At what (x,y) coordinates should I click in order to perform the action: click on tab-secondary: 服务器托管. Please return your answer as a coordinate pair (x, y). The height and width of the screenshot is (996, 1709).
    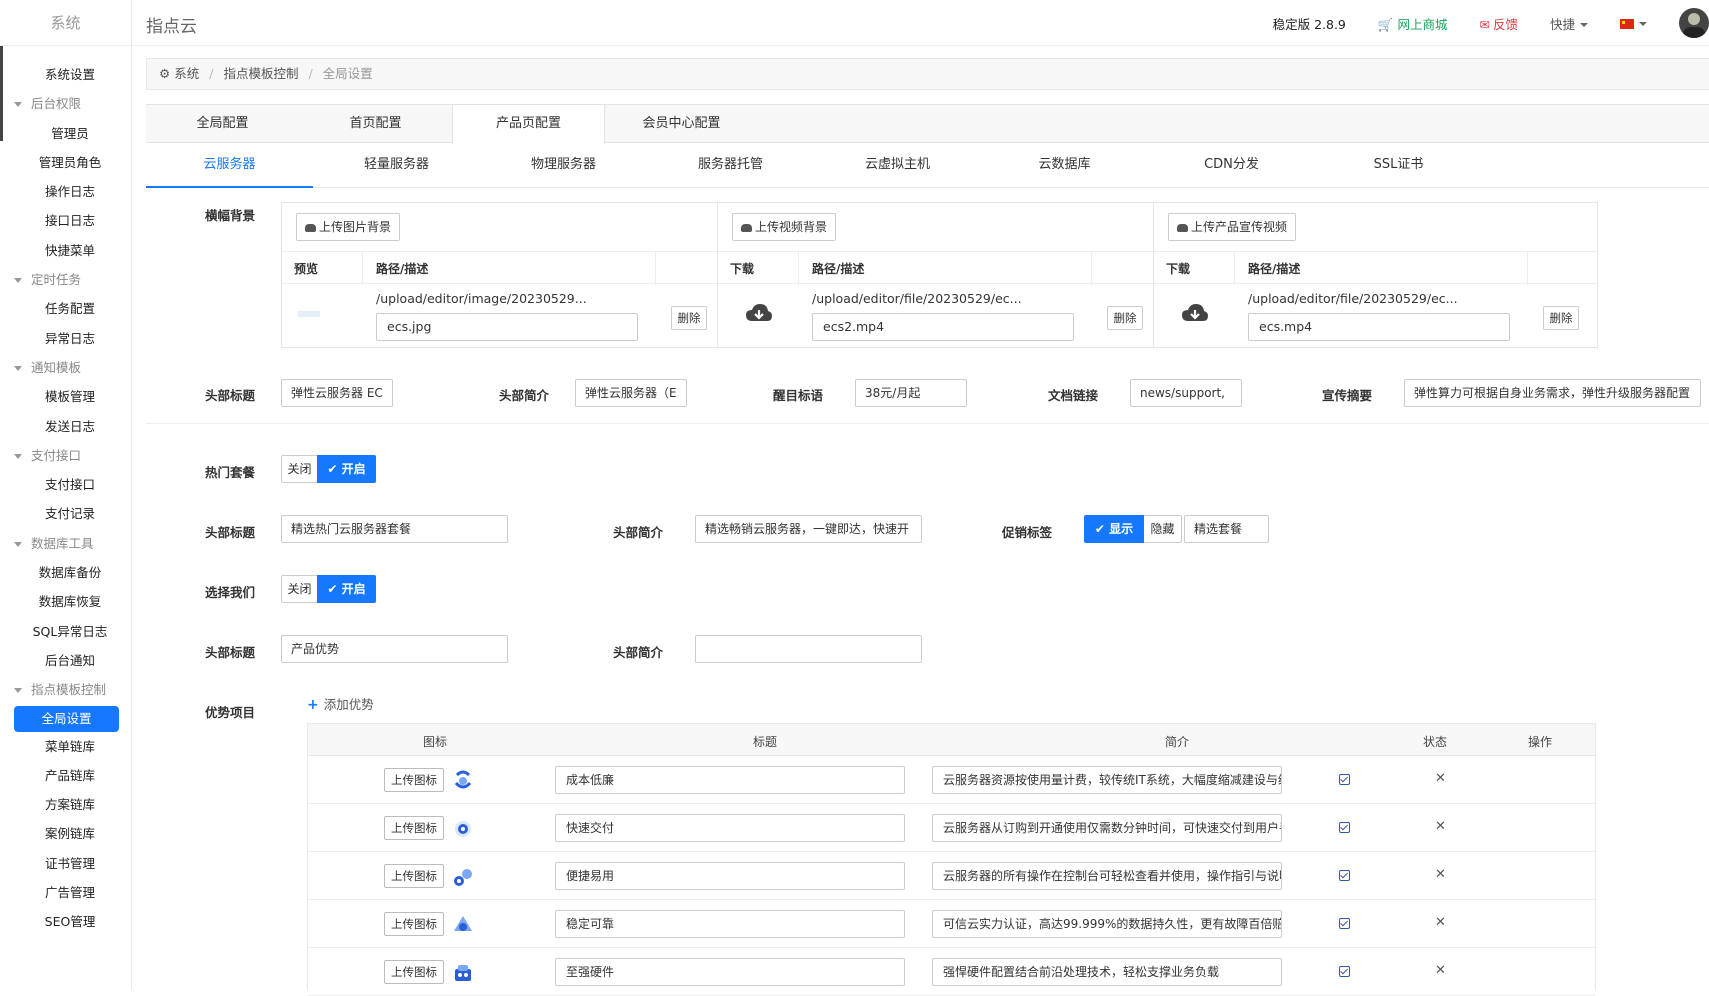
    Looking at the image, I should click on (730, 165).